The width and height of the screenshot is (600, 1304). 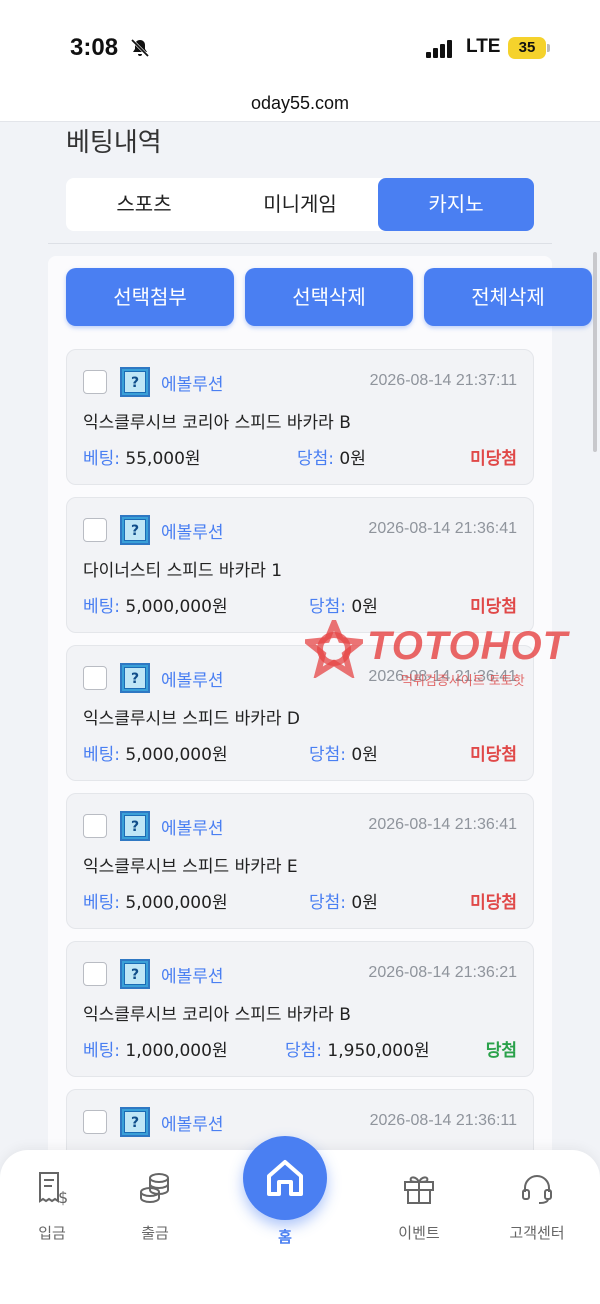 What do you see at coordinates (419, 1206) in the screenshot?
I see `nav-event: 이벤트` at bounding box center [419, 1206].